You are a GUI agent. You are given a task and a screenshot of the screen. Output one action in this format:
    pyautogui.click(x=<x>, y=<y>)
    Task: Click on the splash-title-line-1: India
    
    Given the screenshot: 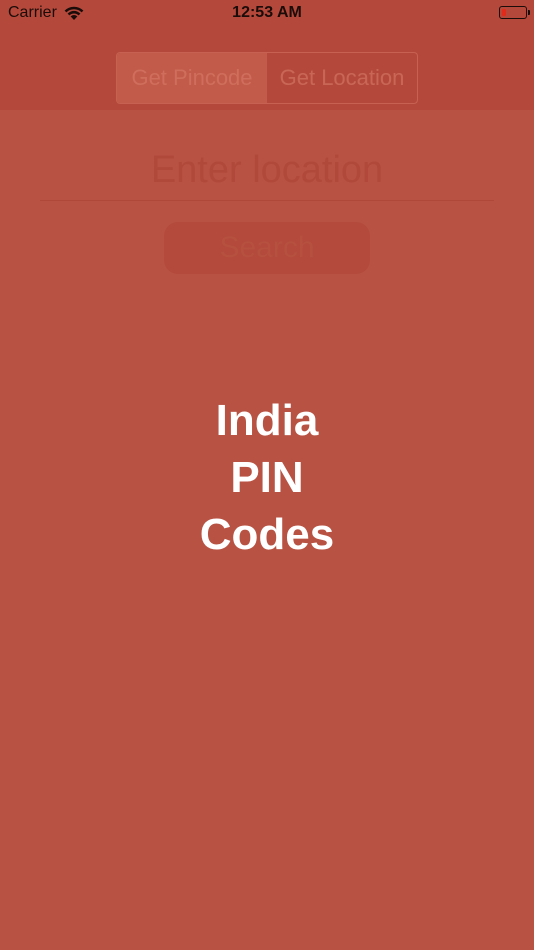 What is the action you would take?
    pyautogui.click(x=267, y=420)
    